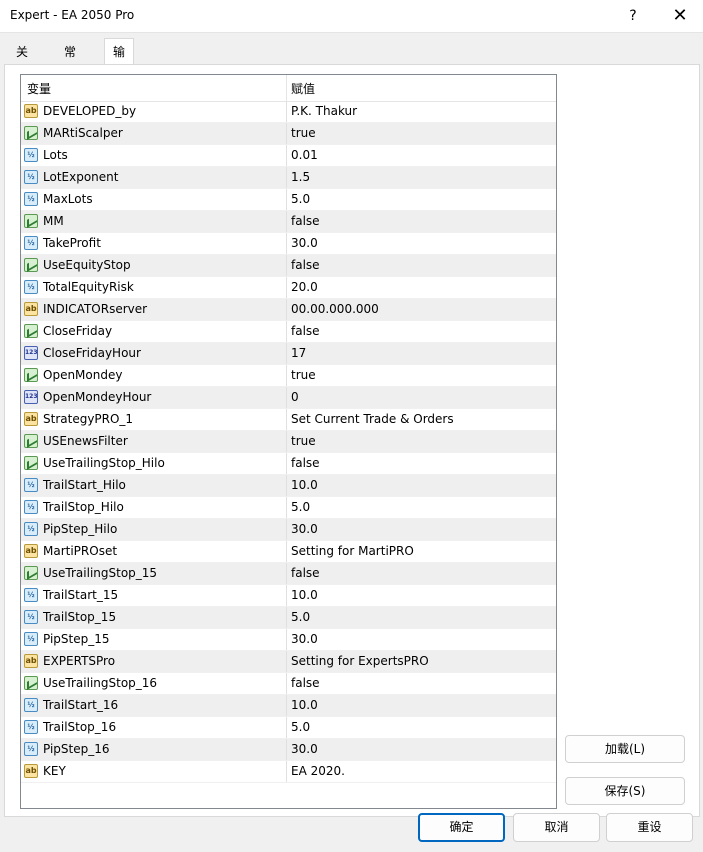  What do you see at coordinates (324, 111) in the screenshot?
I see `row-value: P.K. Thakur` at bounding box center [324, 111].